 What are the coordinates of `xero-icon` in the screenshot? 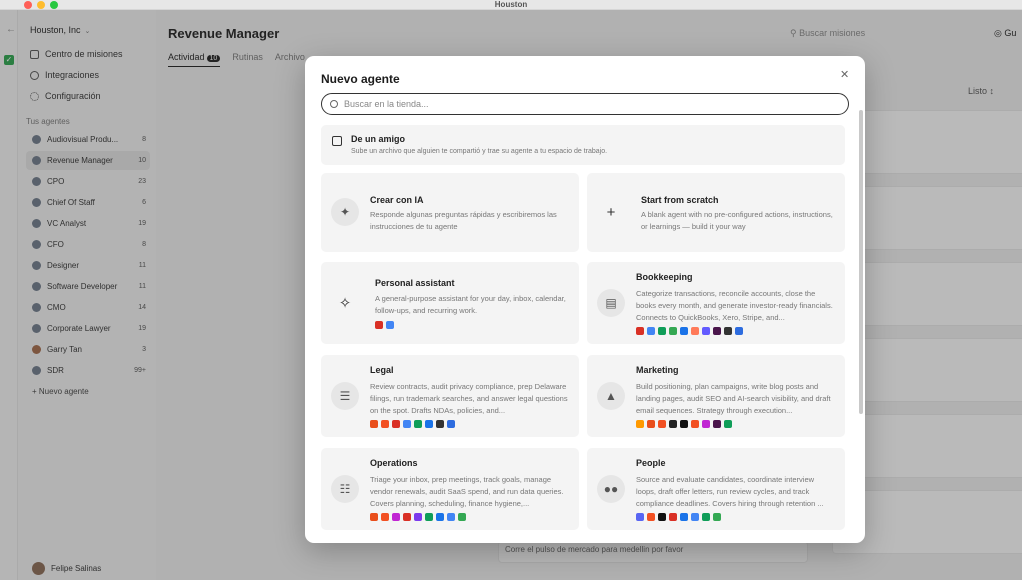 It's located at (739, 331).